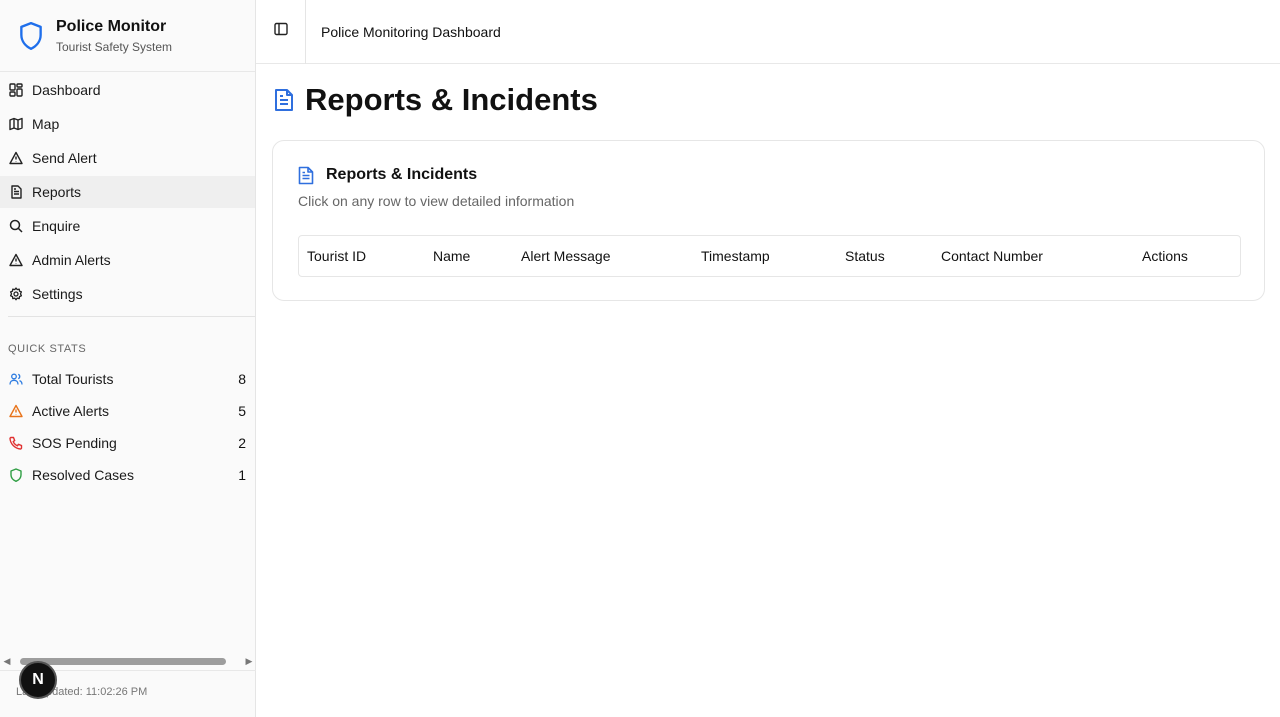 This screenshot has width=1280, height=717. What do you see at coordinates (64, 158) in the screenshot?
I see `sidebar-item-label: Send Alert` at bounding box center [64, 158].